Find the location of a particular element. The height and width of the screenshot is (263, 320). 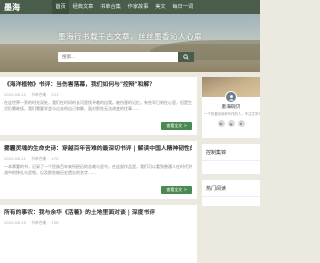

avatar is located at coordinates (231, 97).